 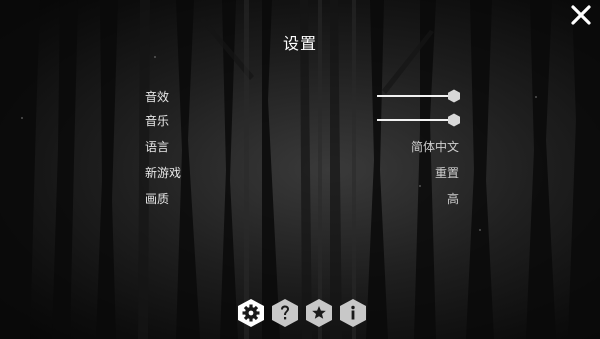 What do you see at coordinates (157, 121) in the screenshot?
I see `music-label: 音乐` at bounding box center [157, 121].